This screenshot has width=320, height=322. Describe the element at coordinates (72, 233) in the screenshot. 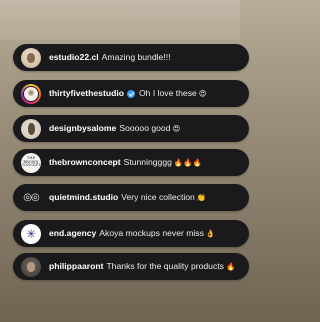

I see `comment-username: end.agency` at that location.